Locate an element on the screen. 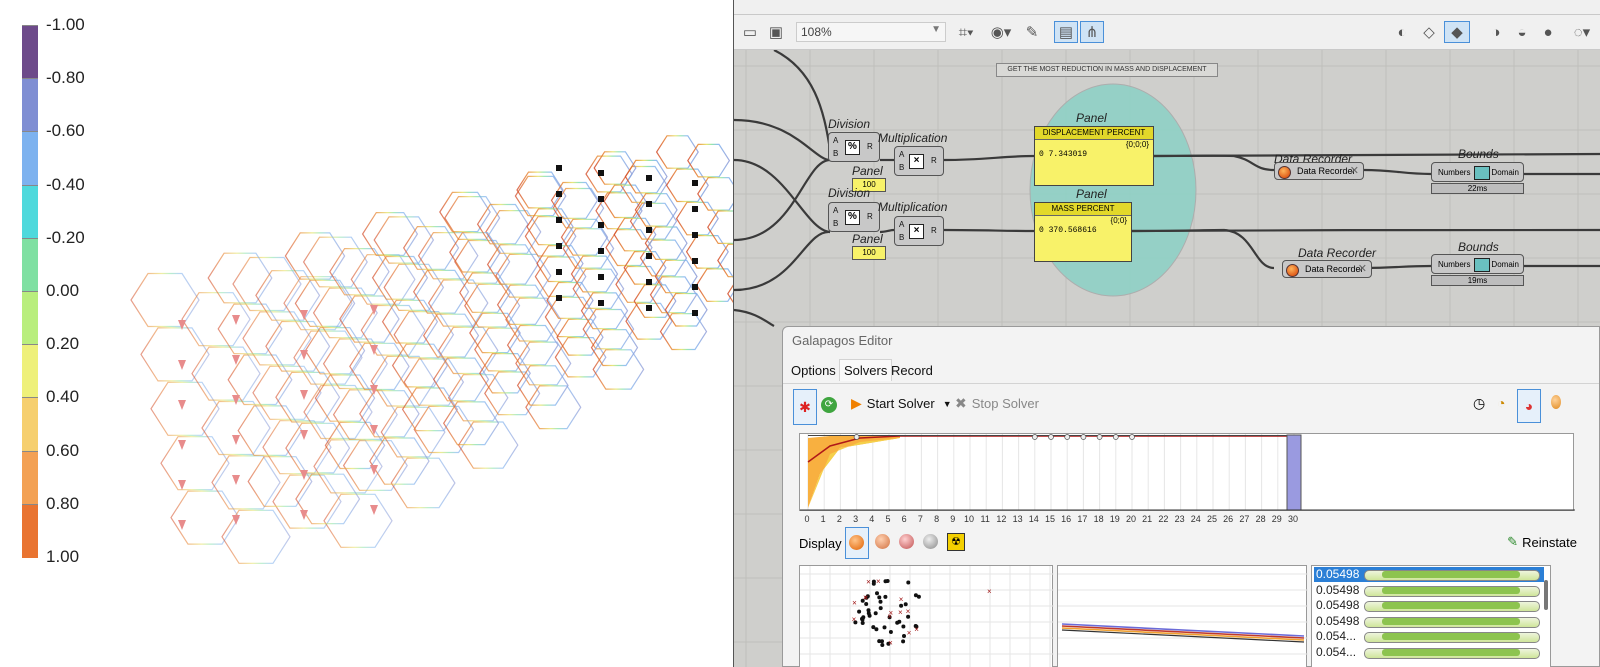 The height and width of the screenshot is (667, 1600). shaded-sphere-icon: ● is located at coordinates (1548, 32).